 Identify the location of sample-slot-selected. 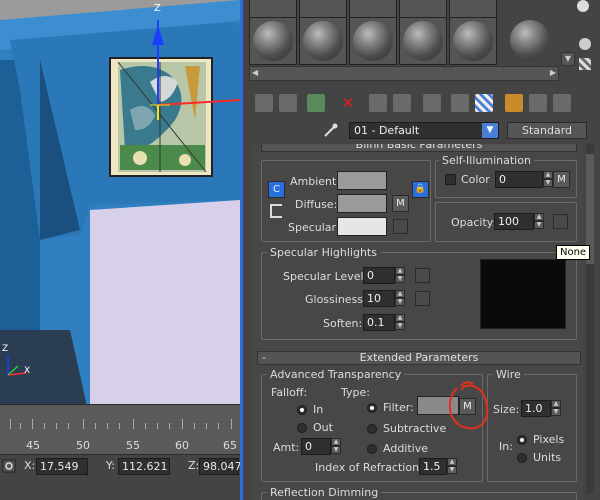
(531, 41).